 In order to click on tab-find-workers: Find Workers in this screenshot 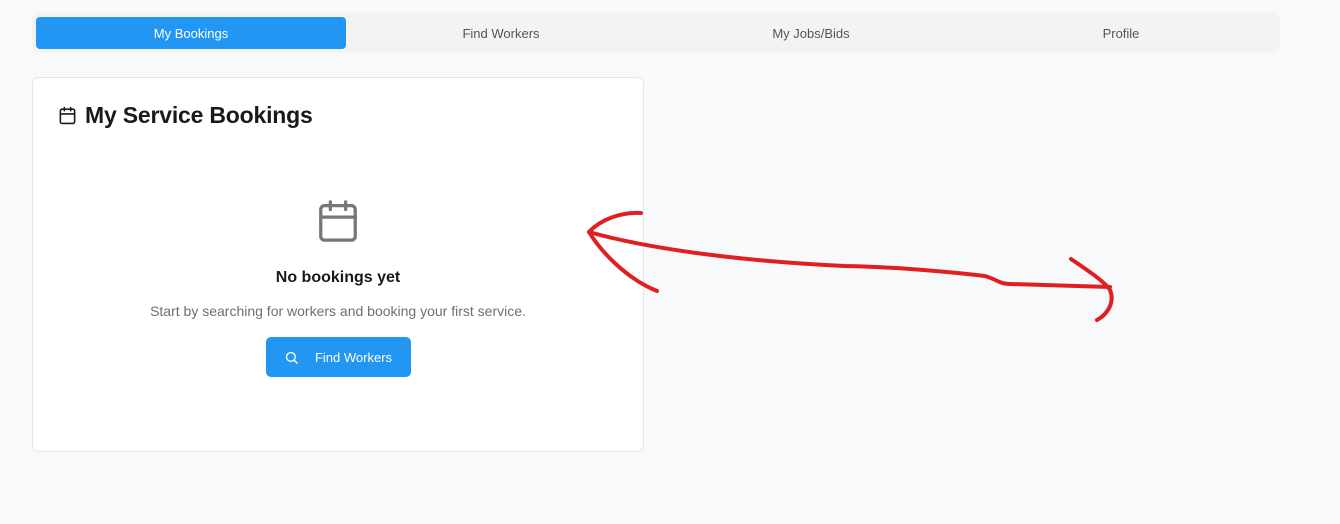, I will do `click(501, 33)`.